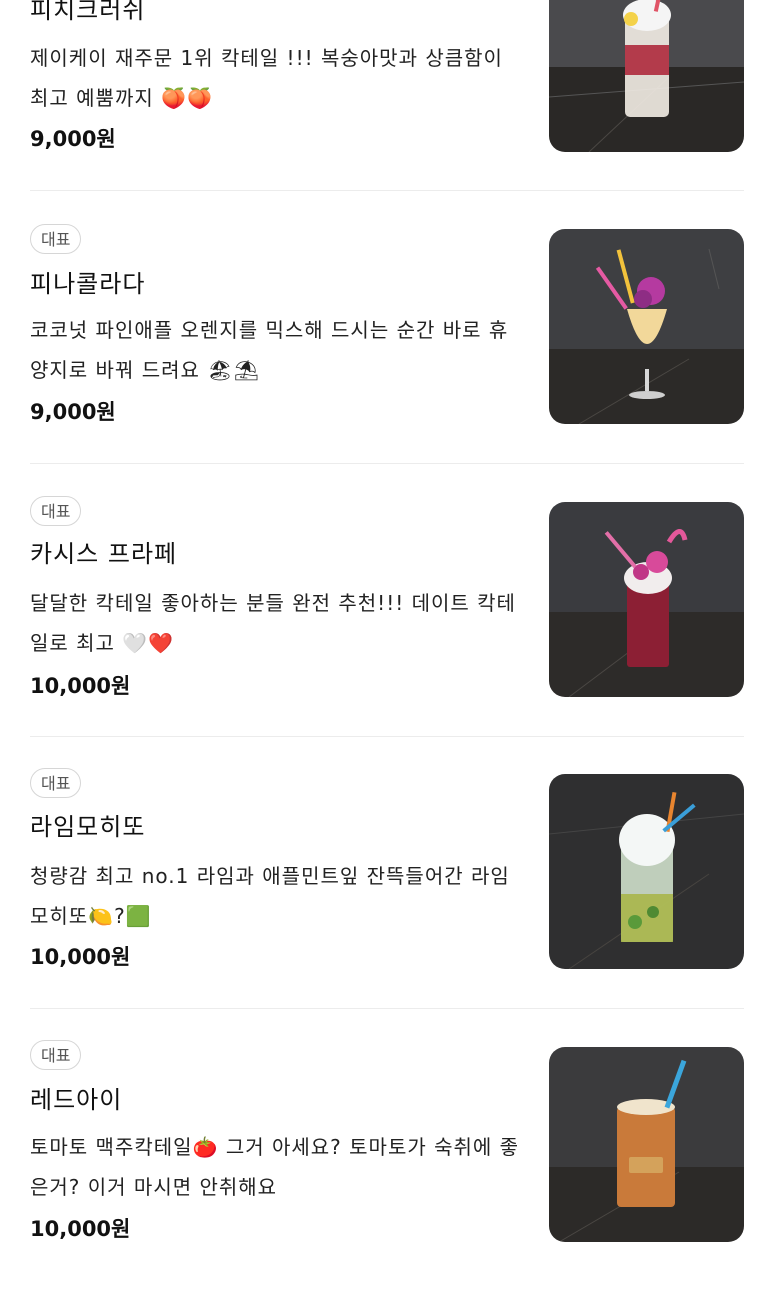 This screenshot has width=773, height=1312. What do you see at coordinates (88, 827) in the screenshot?
I see `menu-item-name: 라임모히또` at bounding box center [88, 827].